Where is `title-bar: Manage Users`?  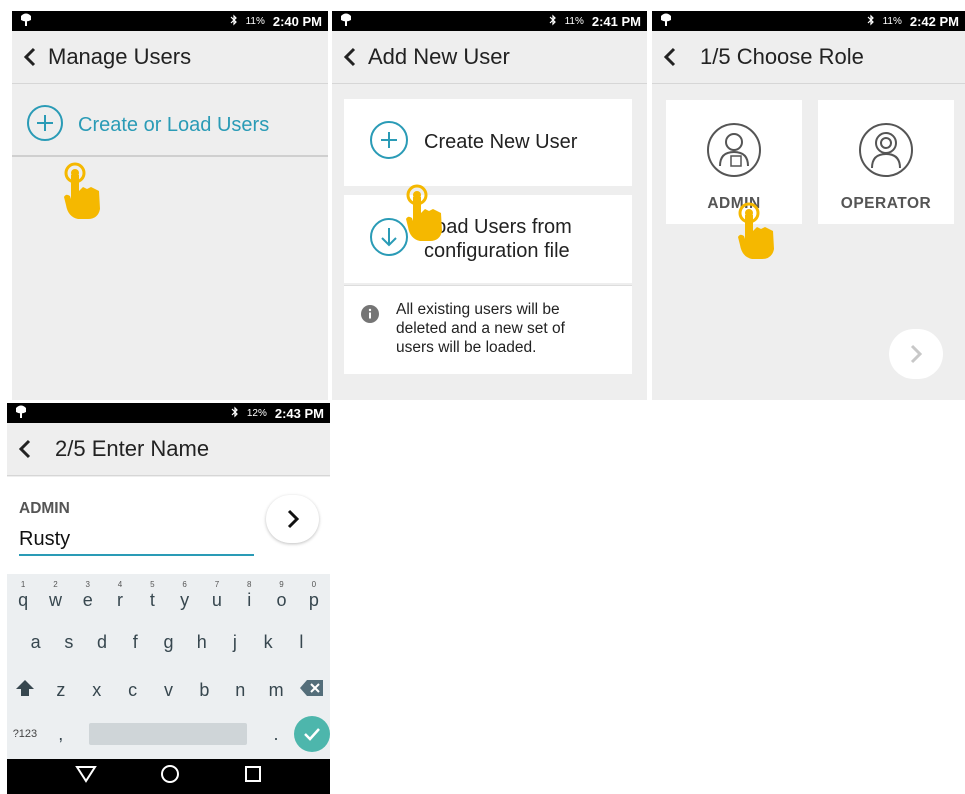
title-bar: Manage Users is located at coordinates (170, 57).